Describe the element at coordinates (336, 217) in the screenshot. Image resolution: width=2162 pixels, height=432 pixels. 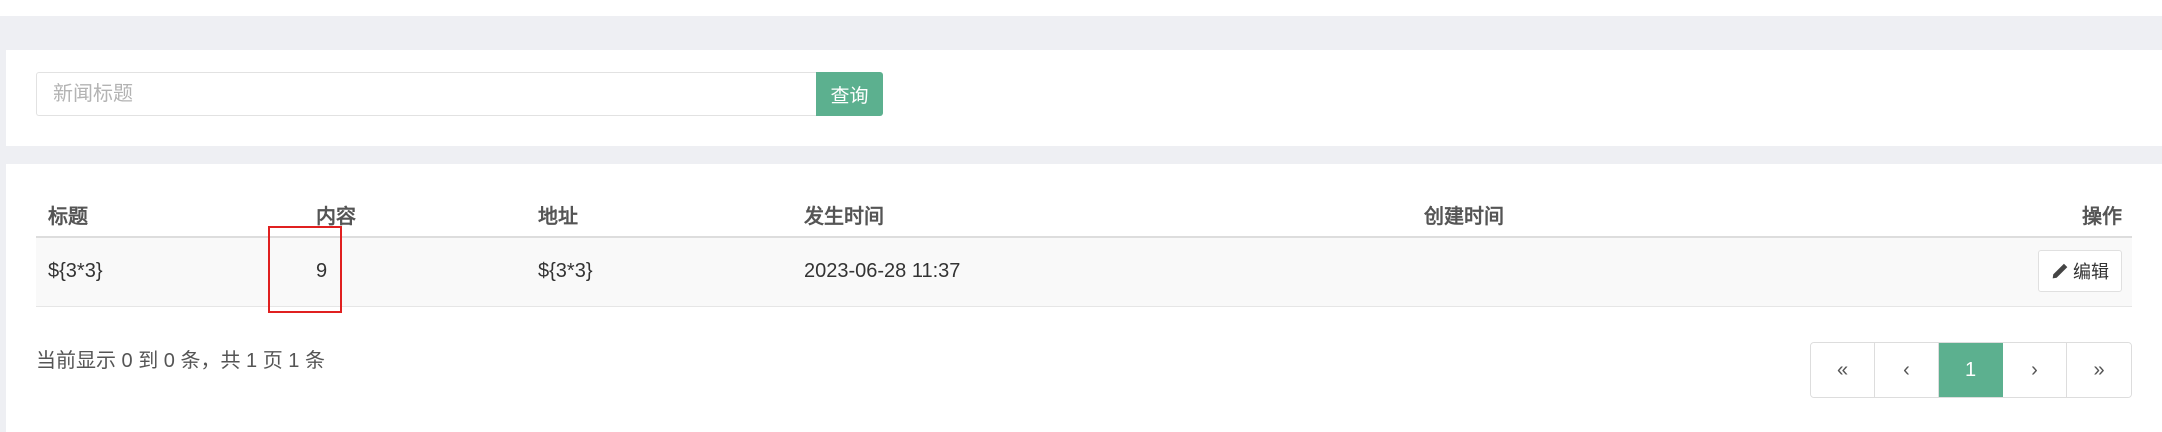
I see `column-header-content: 内容` at that location.